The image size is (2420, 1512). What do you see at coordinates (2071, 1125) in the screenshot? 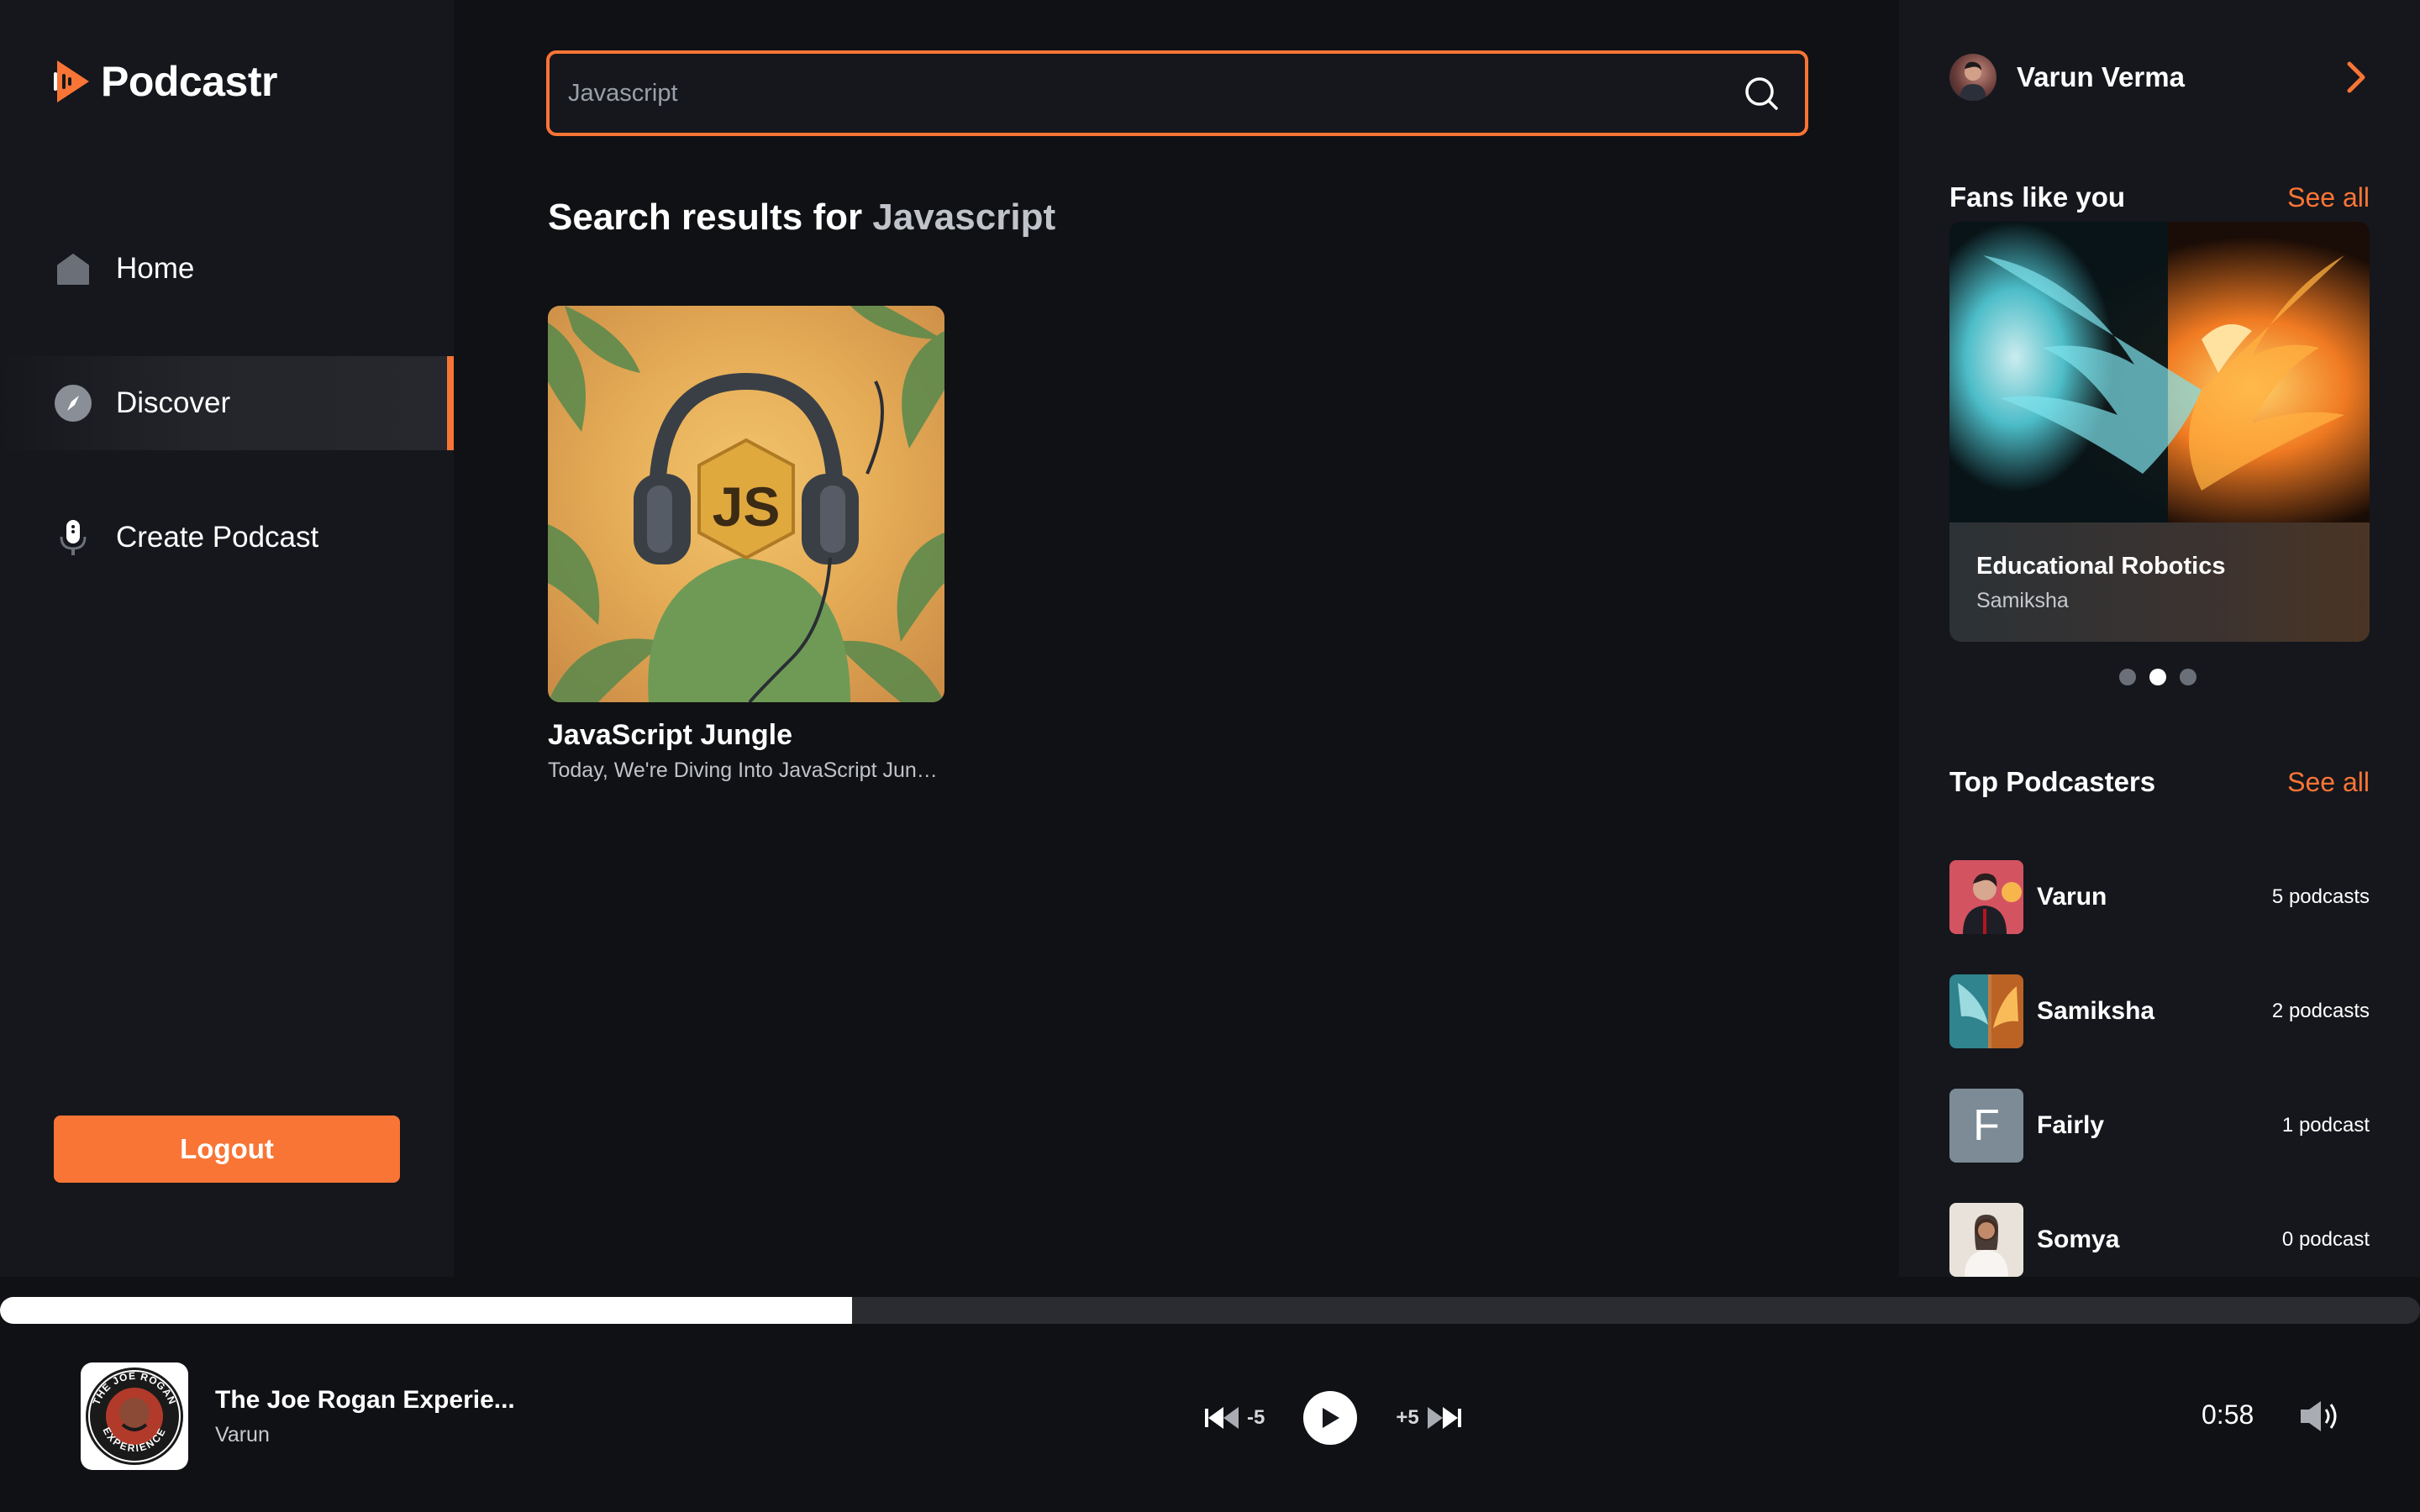
I see `podcaster-name: Fairly` at bounding box center [2071, 1125].